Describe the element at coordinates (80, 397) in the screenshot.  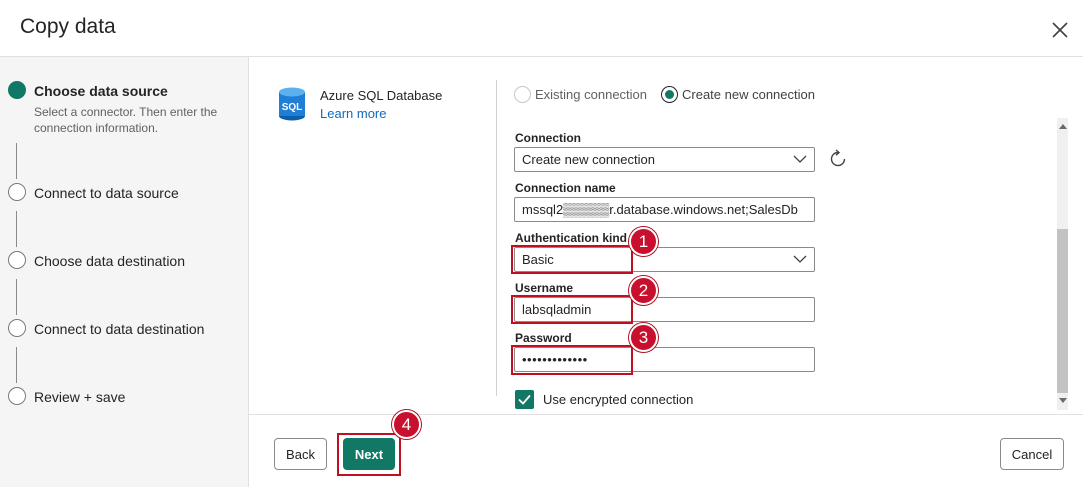
I see `step-review-save: Review + save` at that location.